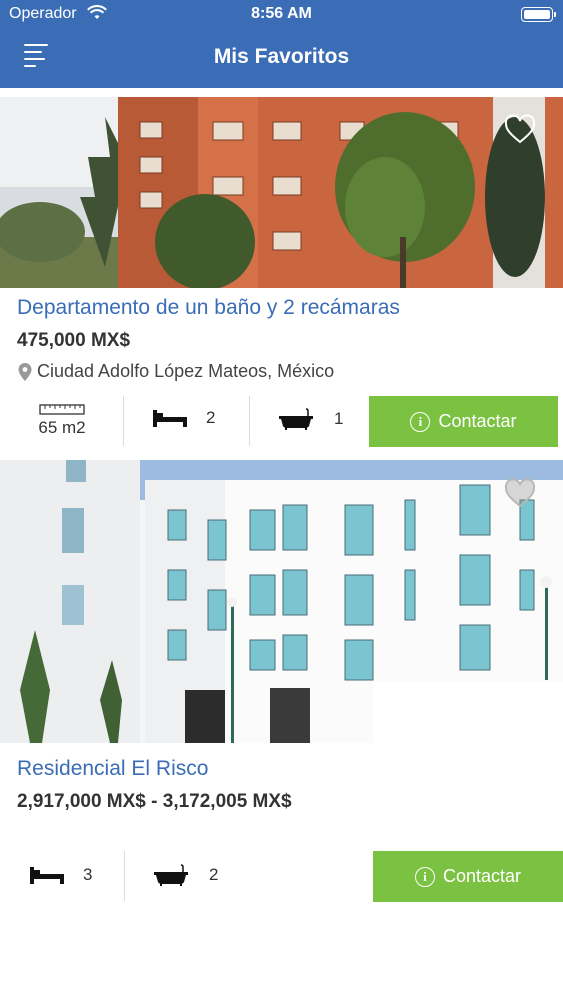 The image size is (563, 1000). What do you see at coordinates (112, 769) in the screenshot?
I see `listing-title: Residencial El Risco` at bounding box center [112, 769].